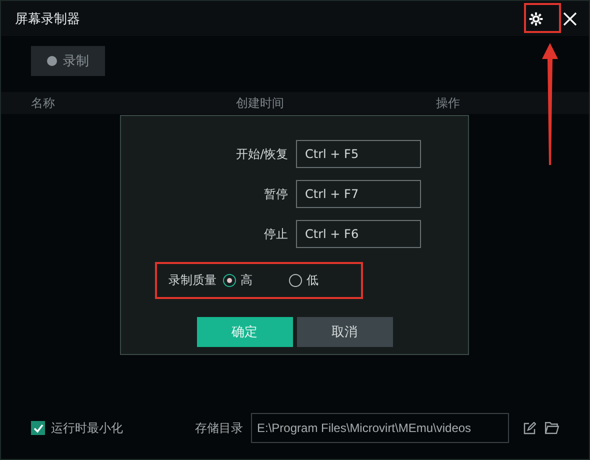  Describe the element at coordinates (529, 428) in the screenshot. I see `edit-icon` at that location.